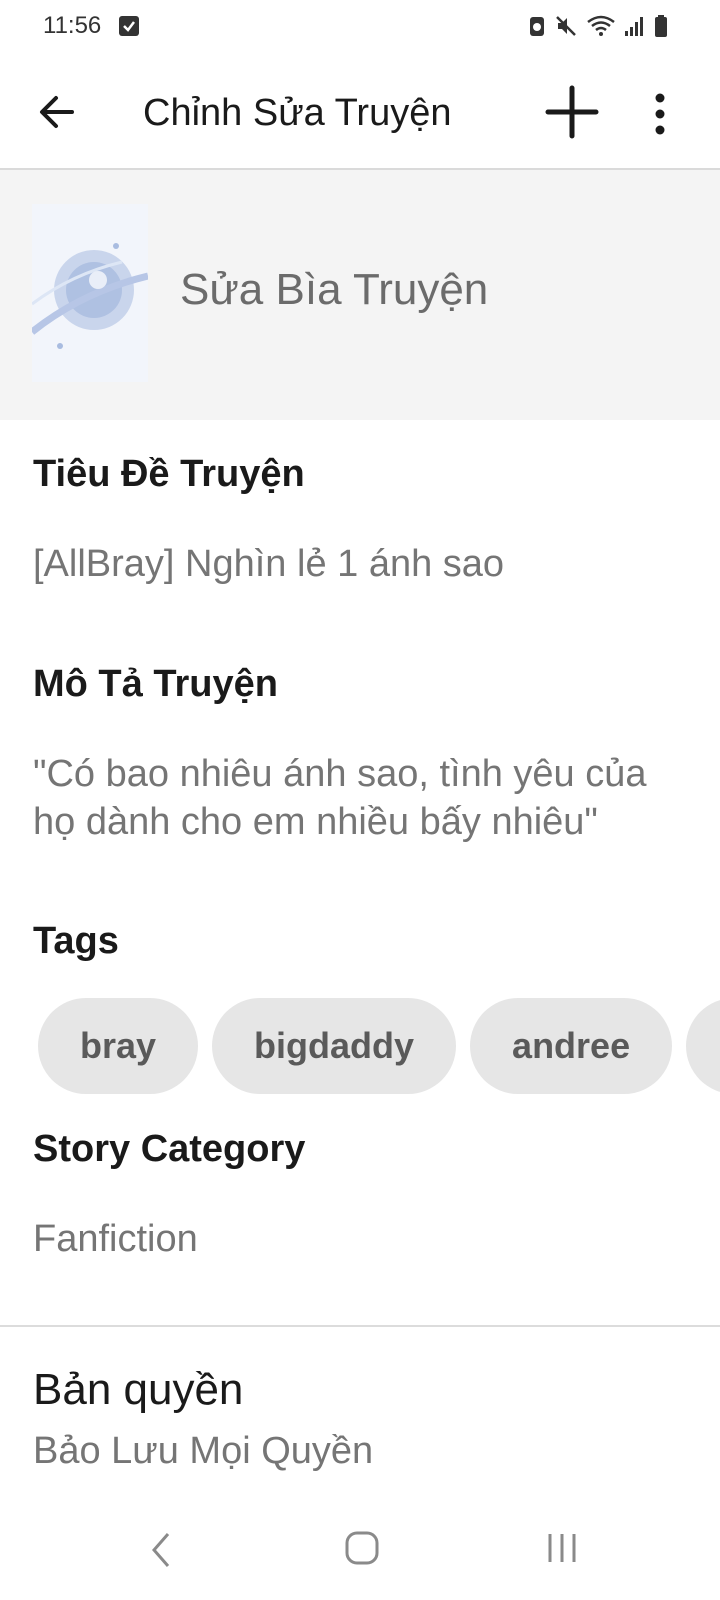 The image size is (720, 1600). What do you see at coordinates (703, 1046) in the screenshot?
I see `tag-chip: ca` at bounding box center [703, 1046].